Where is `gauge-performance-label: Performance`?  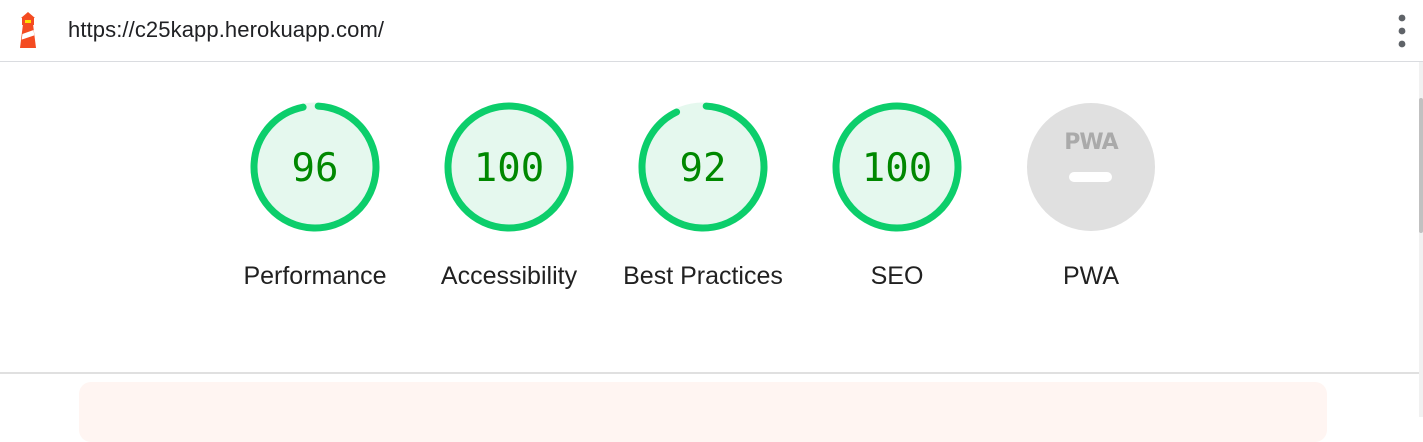
gauge-performance-label: Performance is located at coordinates (315, 276).